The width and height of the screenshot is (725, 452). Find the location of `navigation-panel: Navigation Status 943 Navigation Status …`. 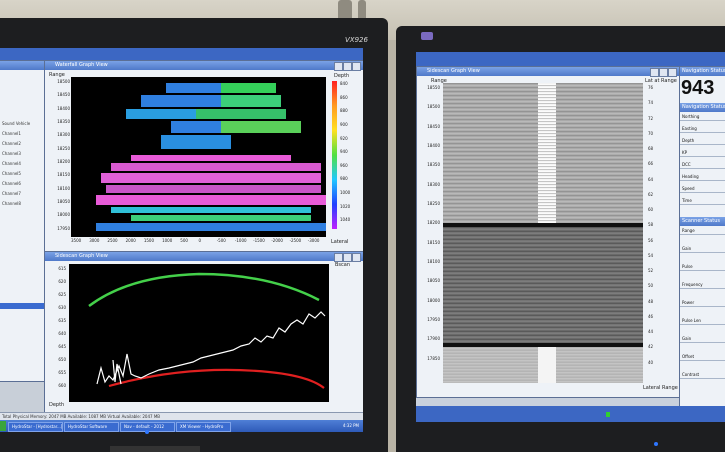

navigation-panel: Navigation Status 943 Navigation Status … is located at coordinates (702, 237).